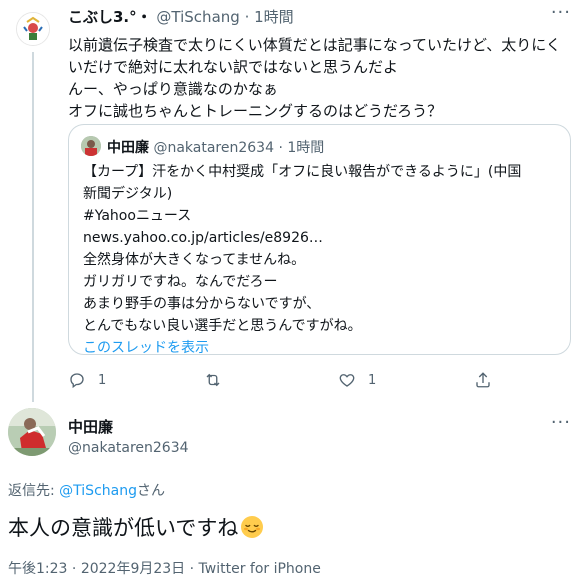 The width and height of the screenshot is (583, 583). Describe the element at coordinates (32, 432) in the screenshot. I see `user-avatar-nakataren` at that location.